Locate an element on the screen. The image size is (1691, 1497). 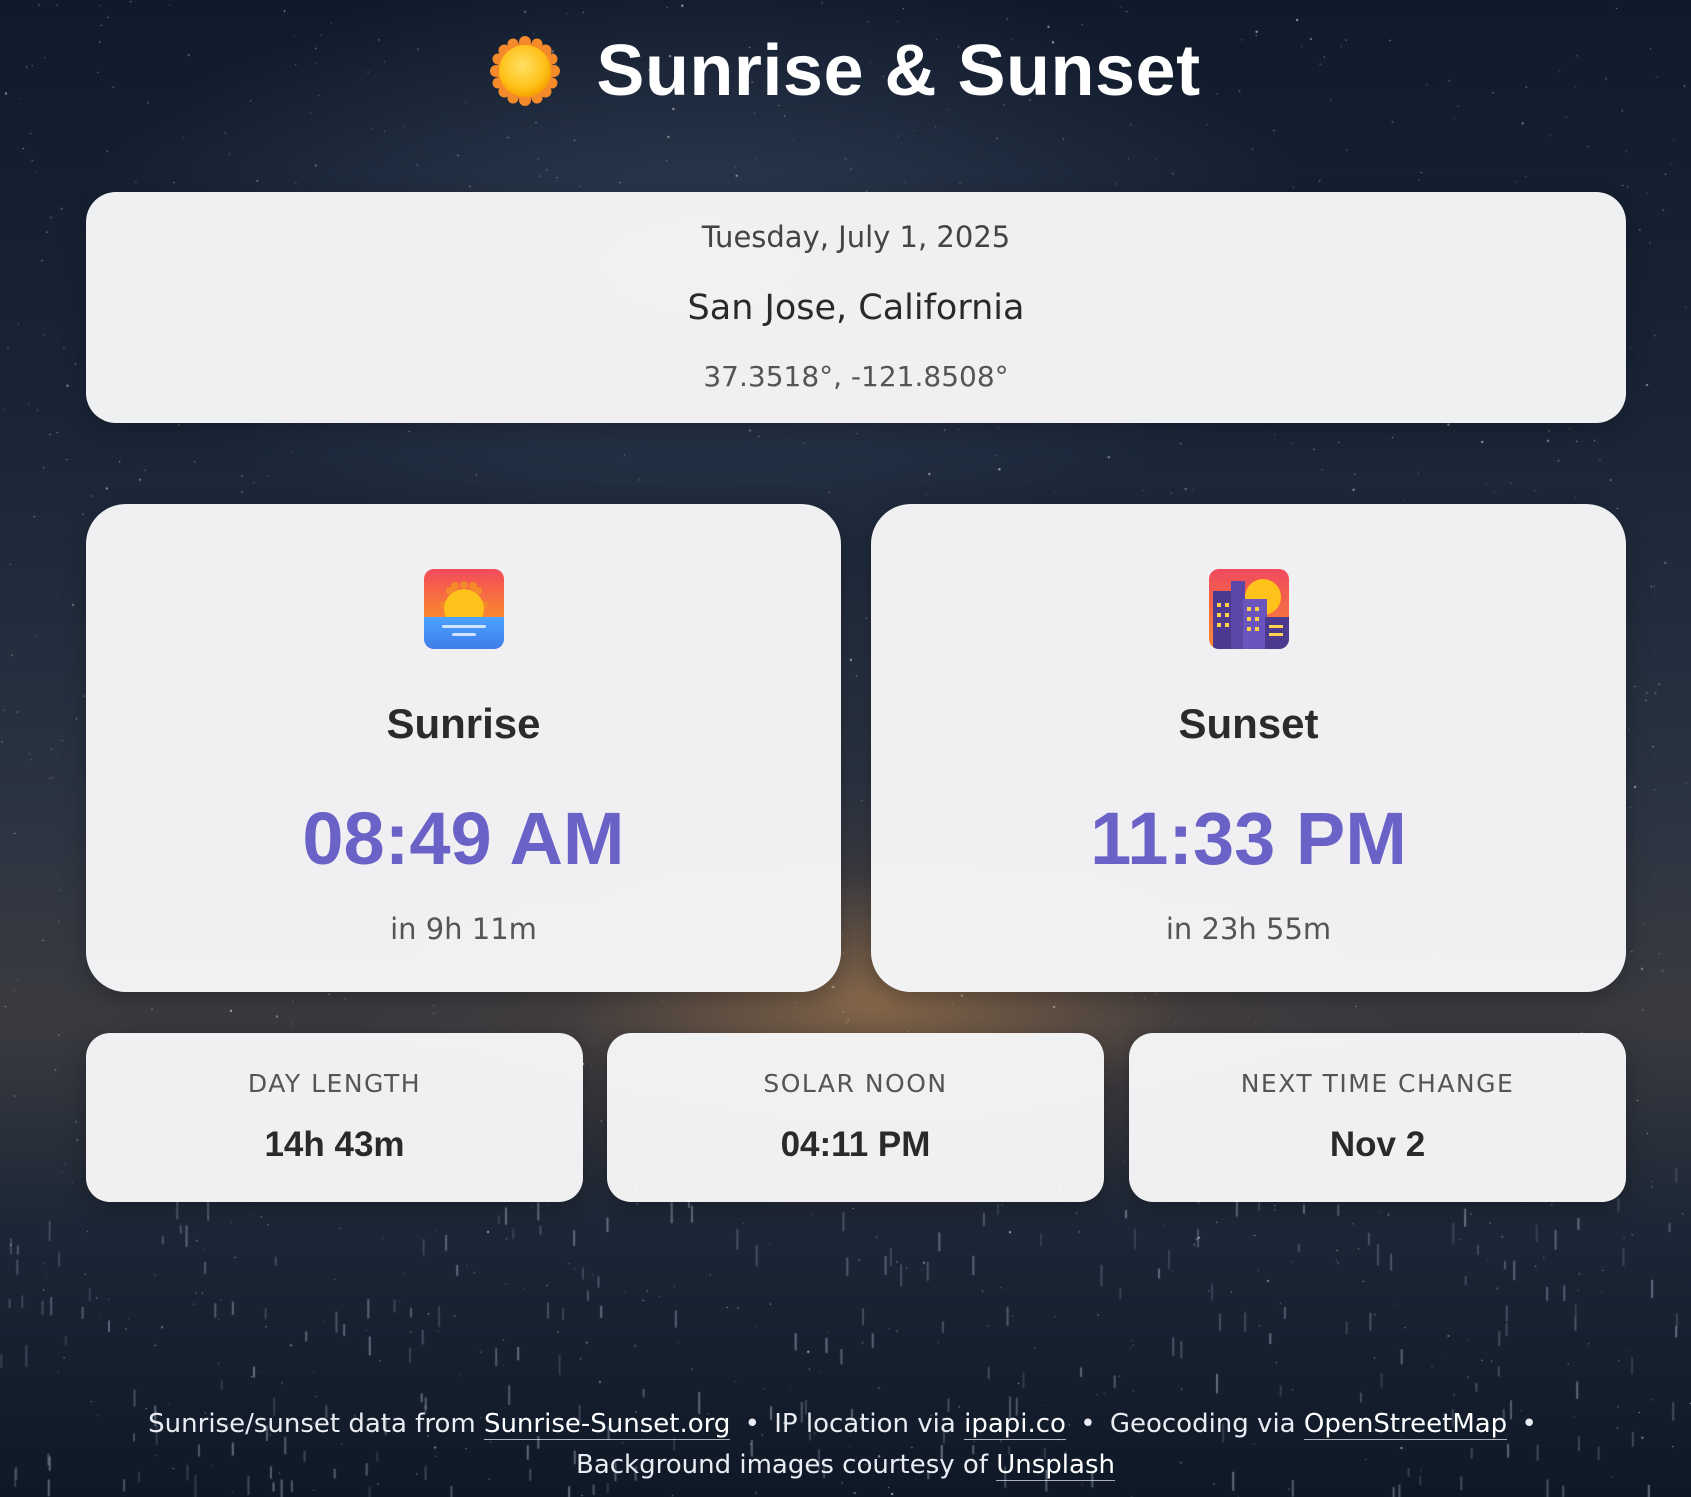
app-header: Sunrise & Sunset is located at coordinates (845, 71).